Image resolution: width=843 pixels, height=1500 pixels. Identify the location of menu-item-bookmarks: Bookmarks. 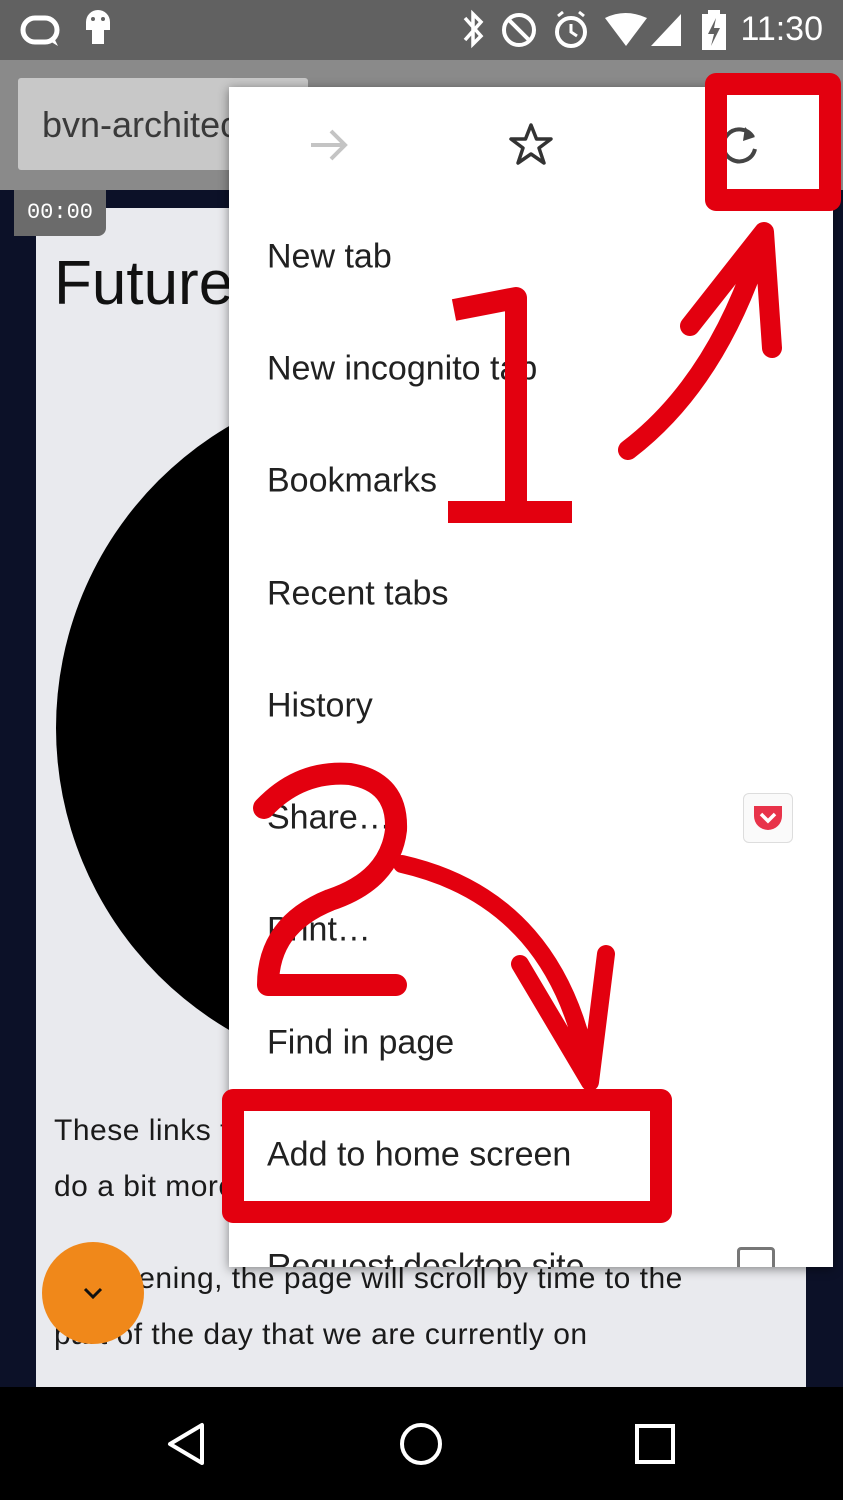
(531, 481).